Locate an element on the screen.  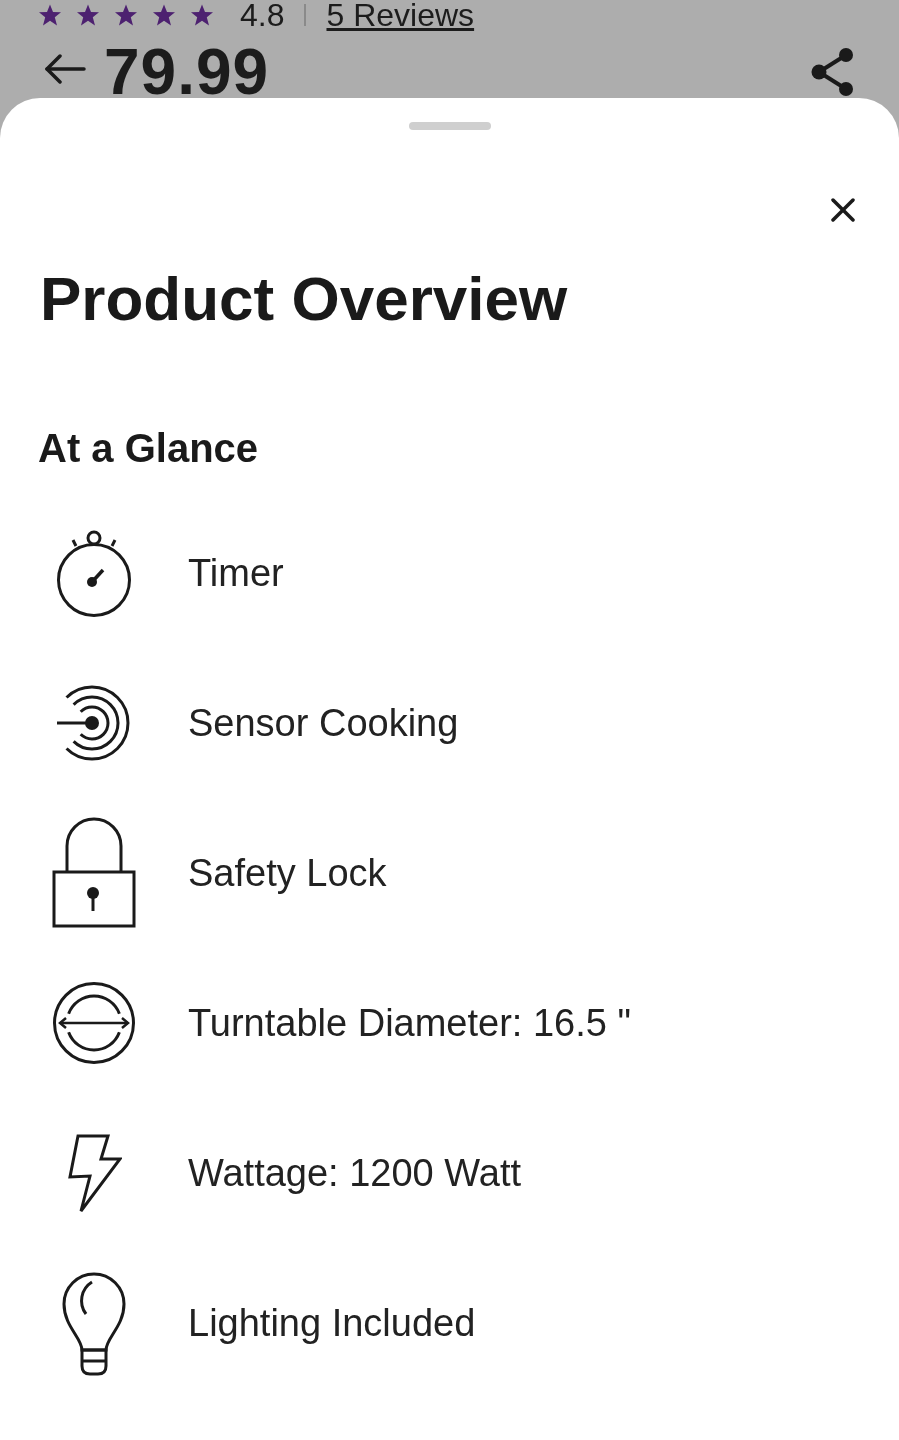
feature-label: Lighting Included is located at coordinates (332, 1323).